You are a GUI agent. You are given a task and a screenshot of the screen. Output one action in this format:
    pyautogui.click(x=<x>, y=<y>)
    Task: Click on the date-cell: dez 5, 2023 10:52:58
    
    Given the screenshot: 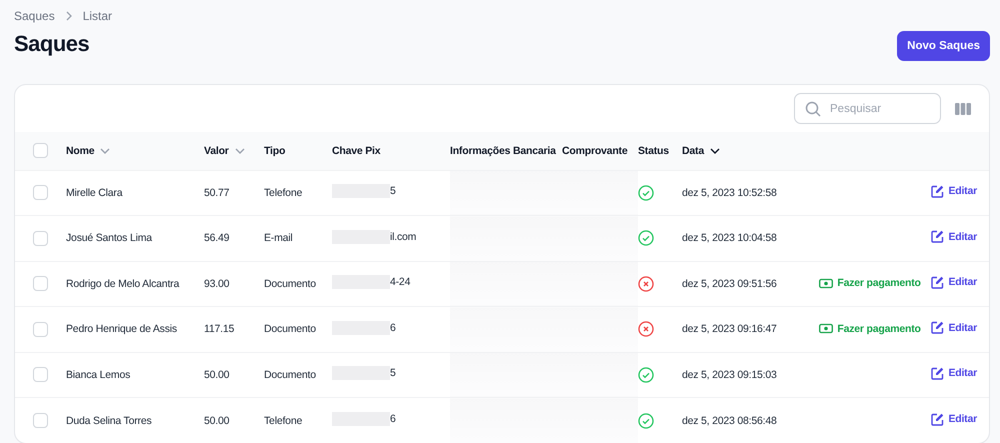 What is the action you would take?
    pyautogui.click(x=729, y=192)
    